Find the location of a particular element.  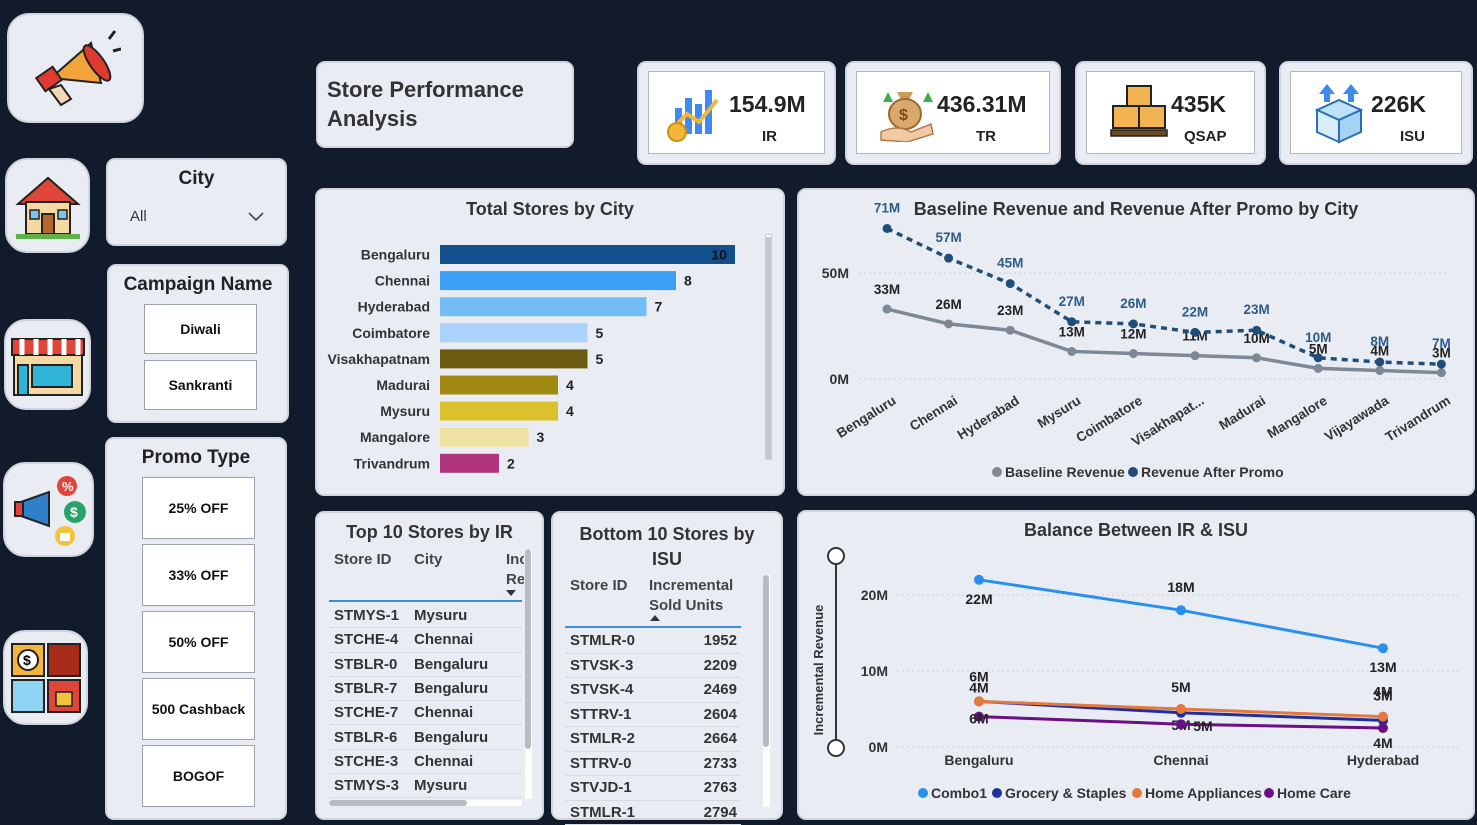

table-cell: STVSK-3 is located at coordinates (601, 665).